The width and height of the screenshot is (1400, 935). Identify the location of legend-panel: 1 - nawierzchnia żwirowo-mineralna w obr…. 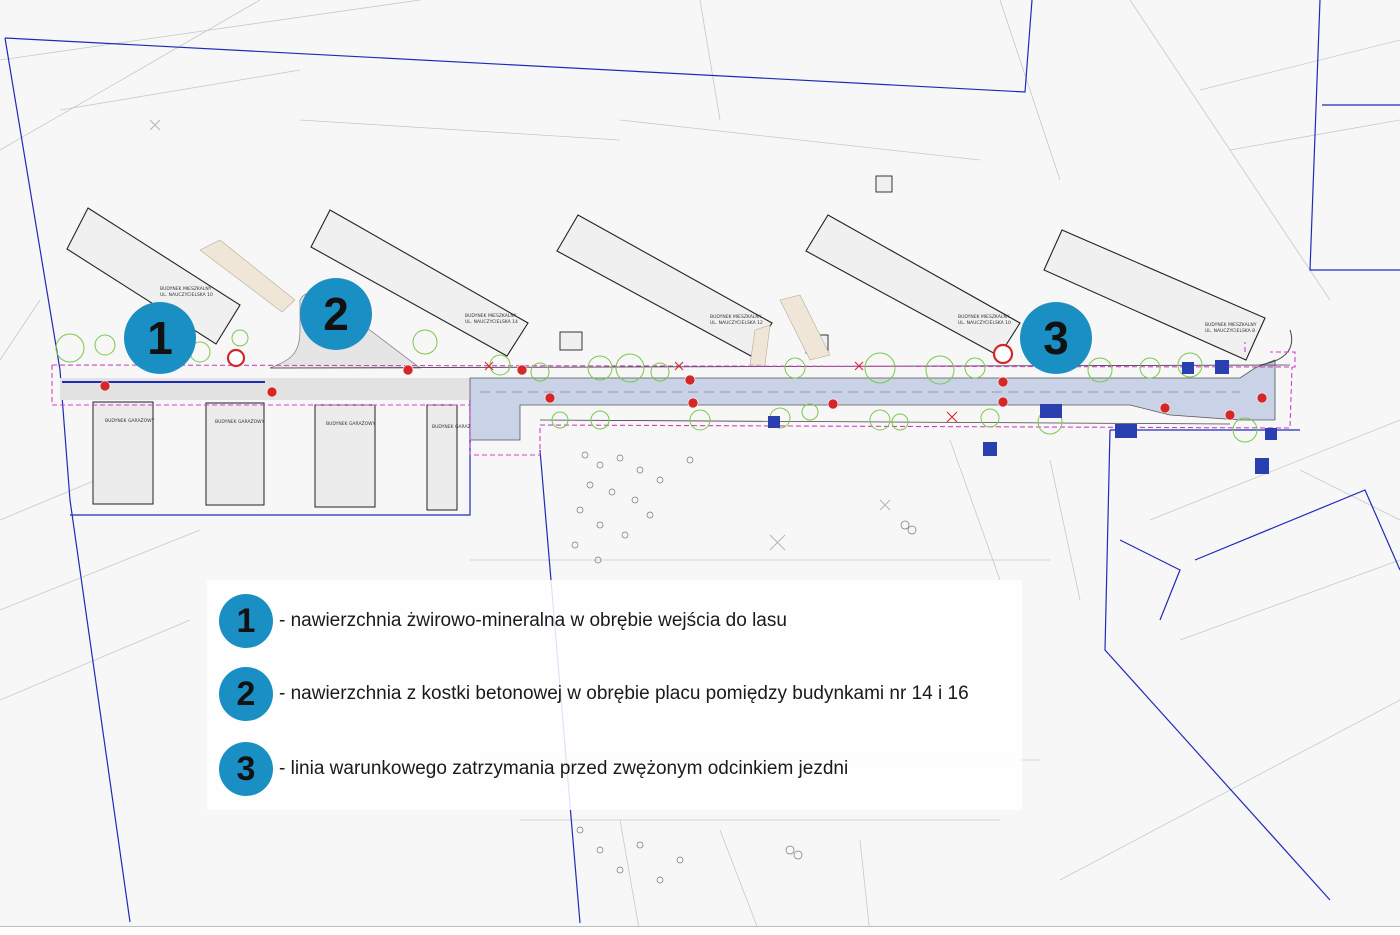
(614, 695).